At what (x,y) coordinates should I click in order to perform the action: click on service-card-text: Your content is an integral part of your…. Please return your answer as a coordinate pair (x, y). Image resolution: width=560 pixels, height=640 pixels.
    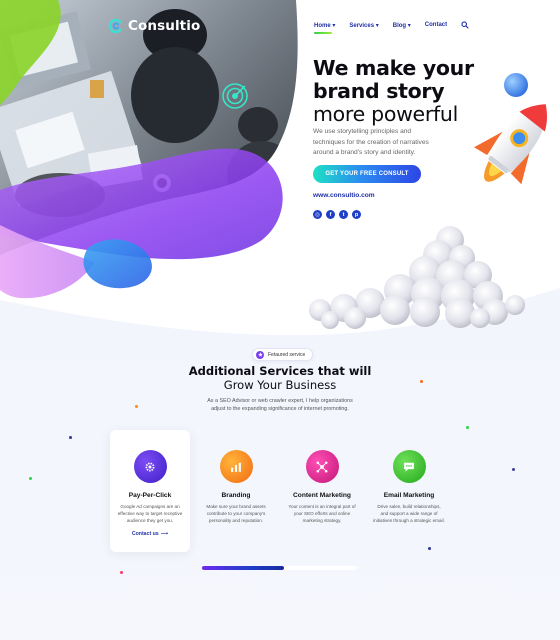
    Looking at the image, I should click on (322, 514).